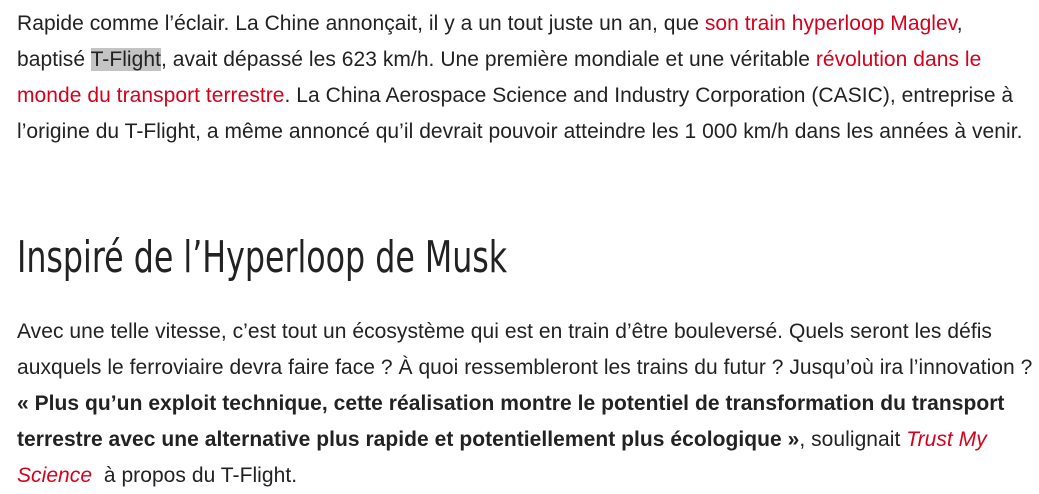  I want to click on body-text-2: , soulignait, so click(853, 439).